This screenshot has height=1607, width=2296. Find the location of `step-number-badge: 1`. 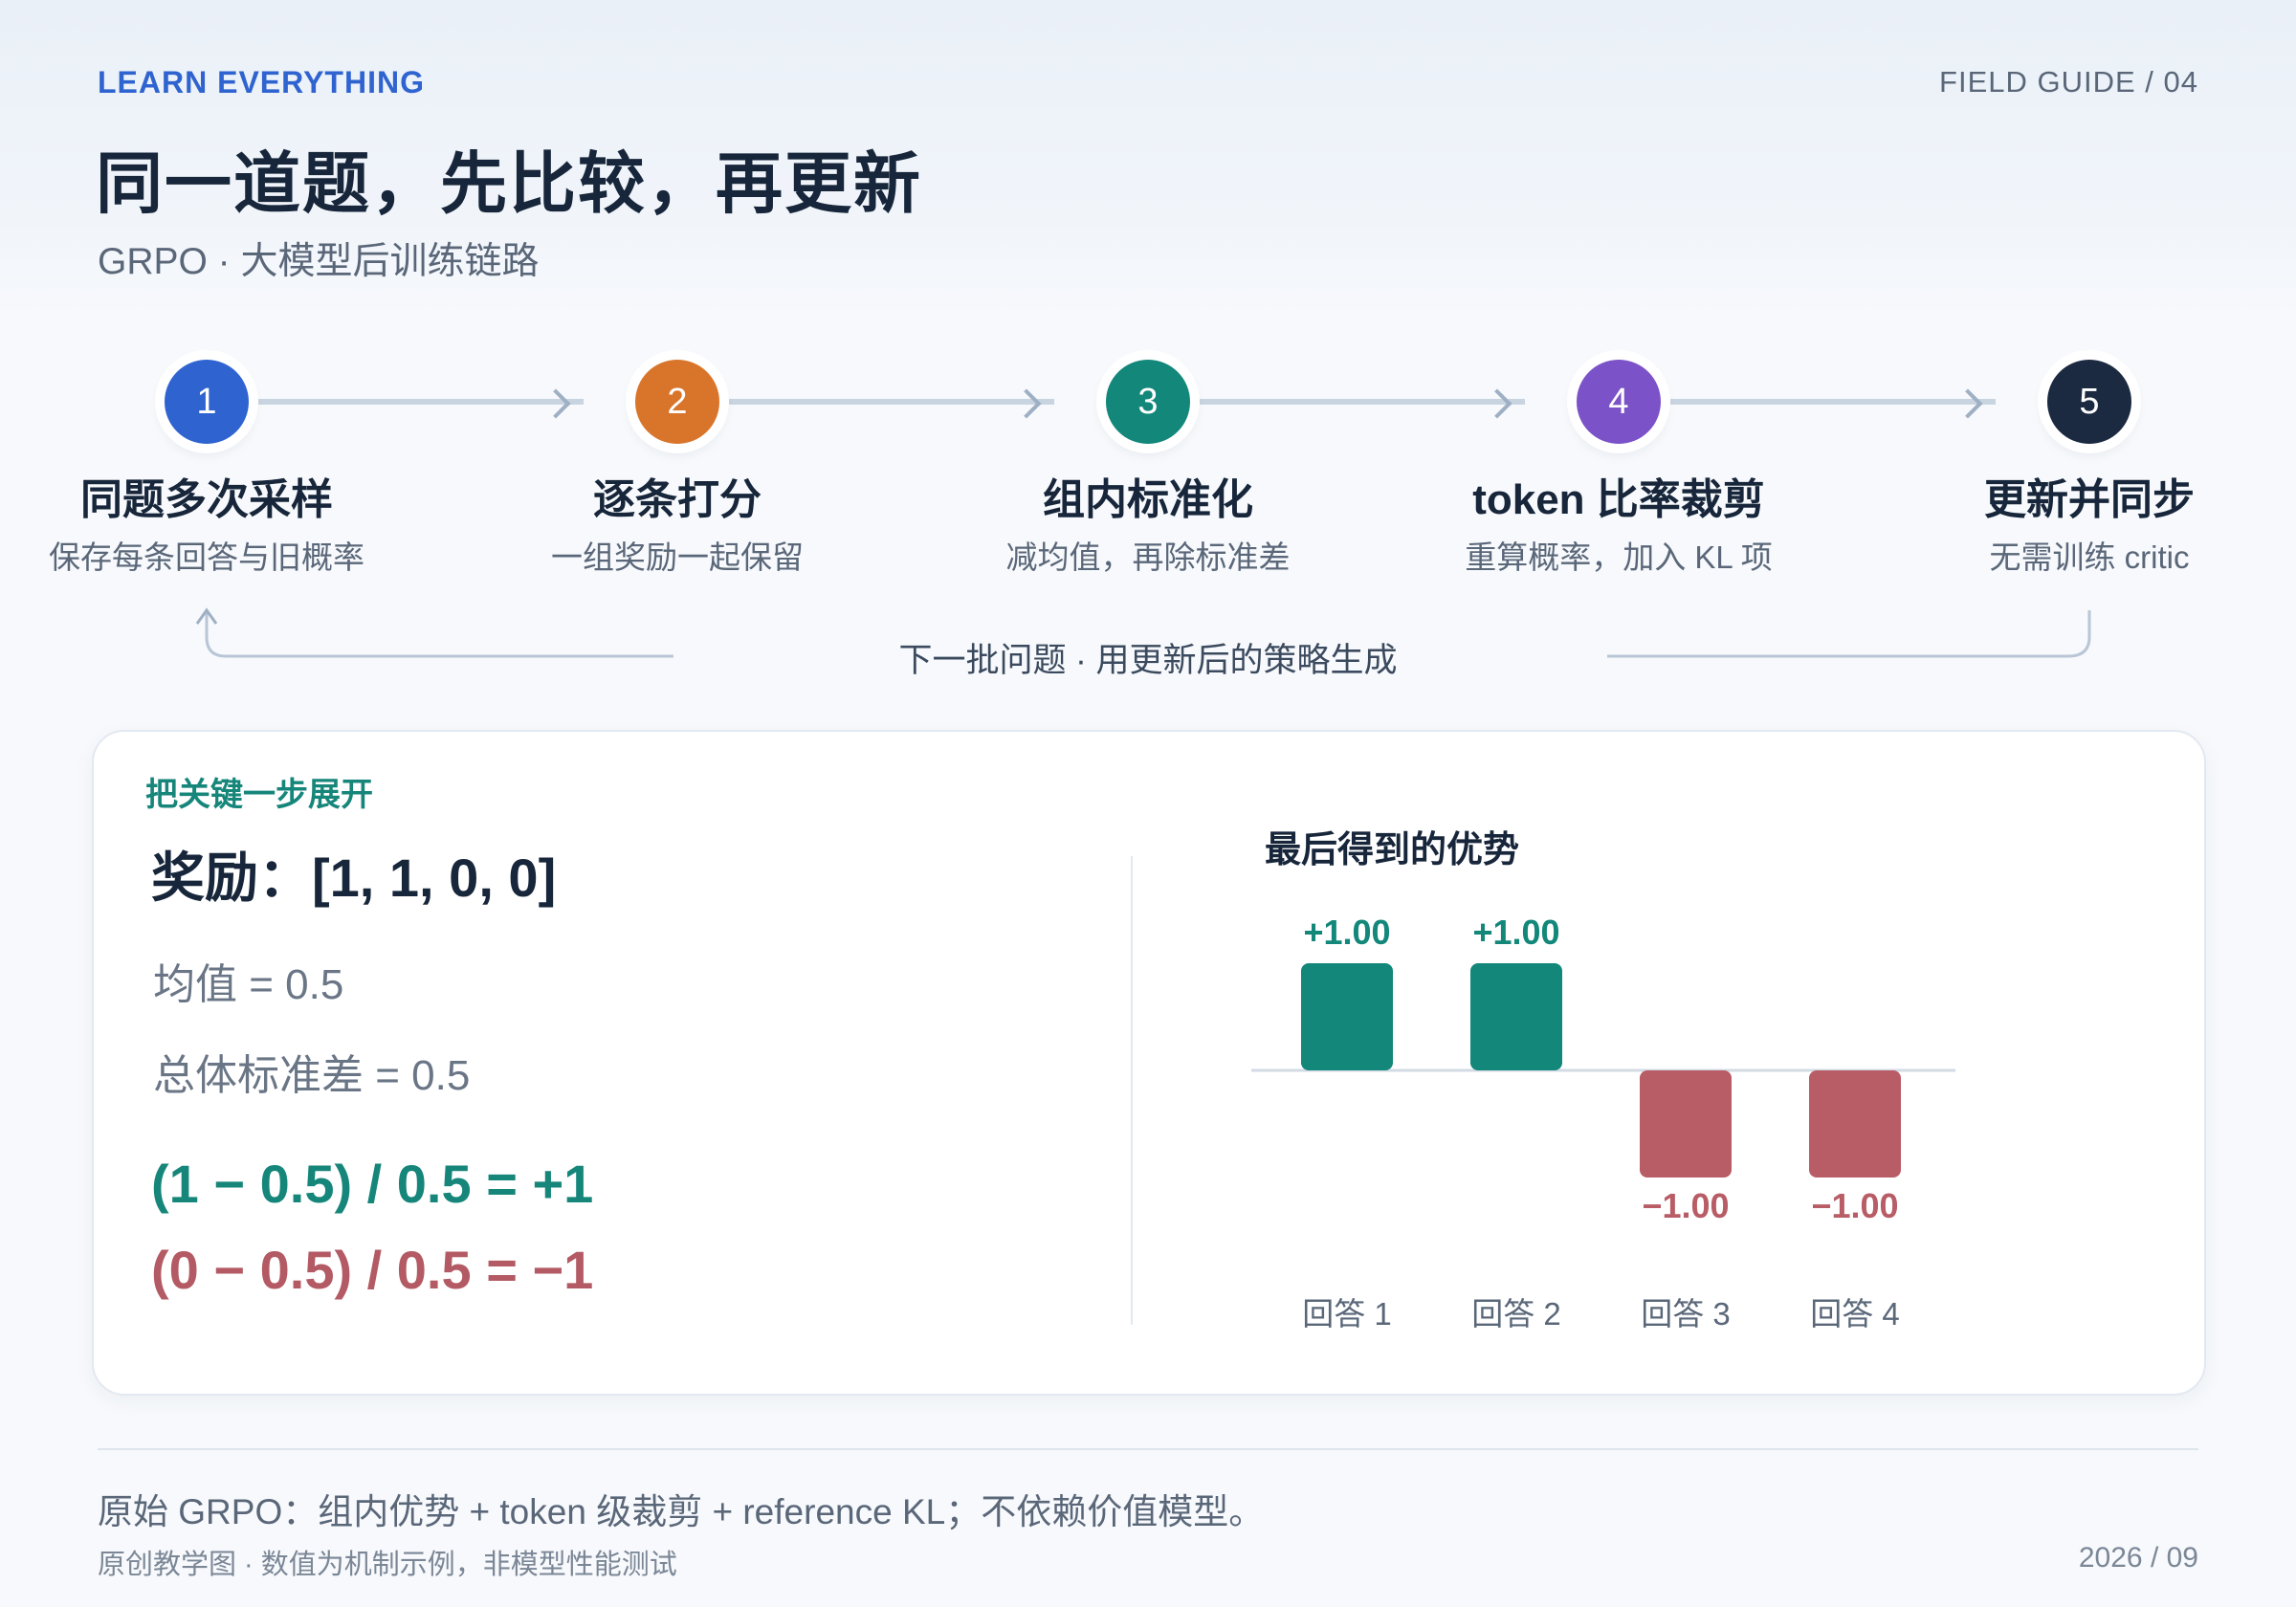

step-number-badge: 1 is located at coordinates (207, 402).